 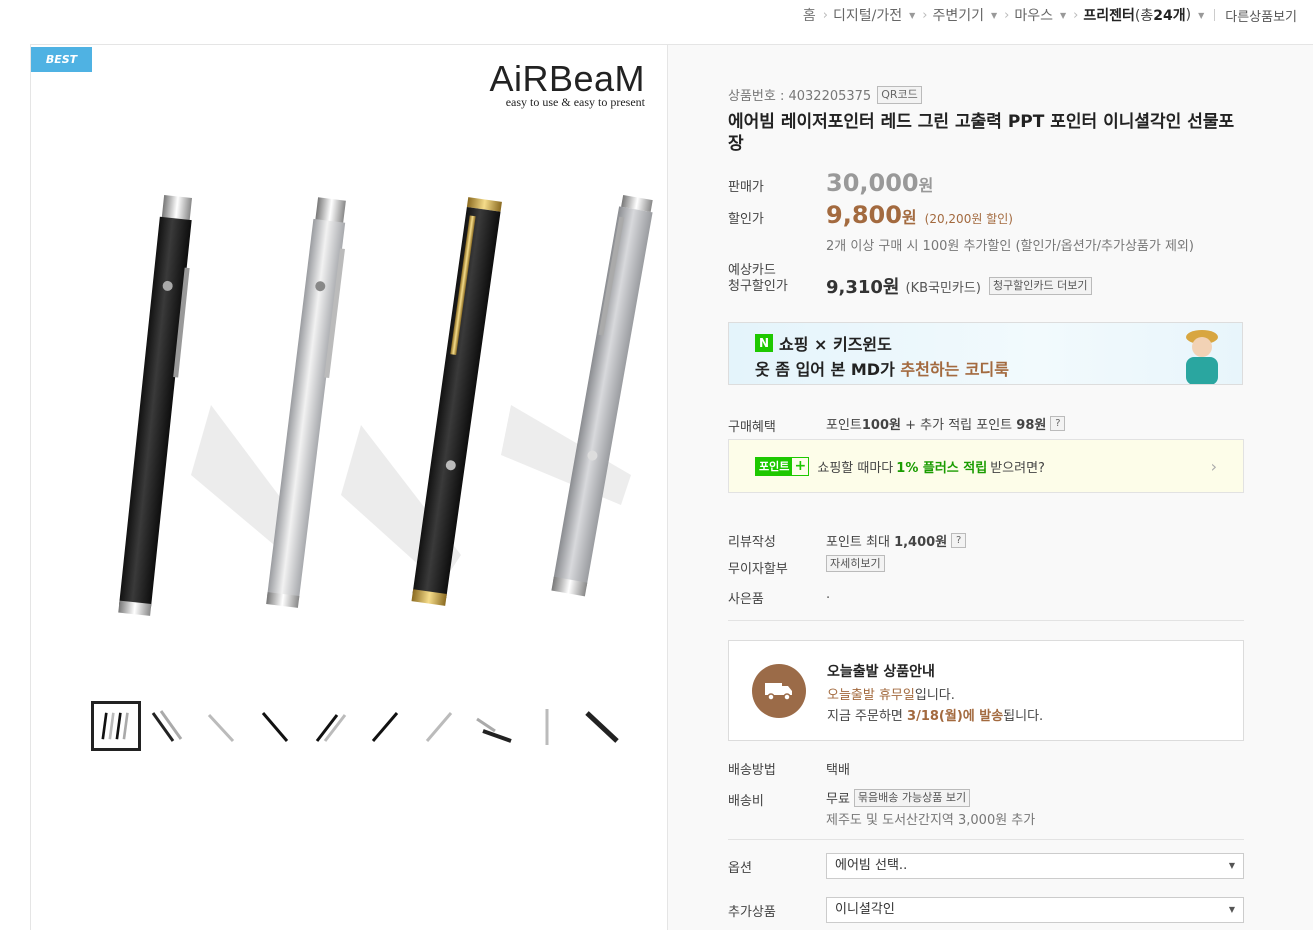 I want to click on shipping-notice-line3: 지금 주문하면 3/18(월)에 발송됩니다., so click(x=935, y=714).